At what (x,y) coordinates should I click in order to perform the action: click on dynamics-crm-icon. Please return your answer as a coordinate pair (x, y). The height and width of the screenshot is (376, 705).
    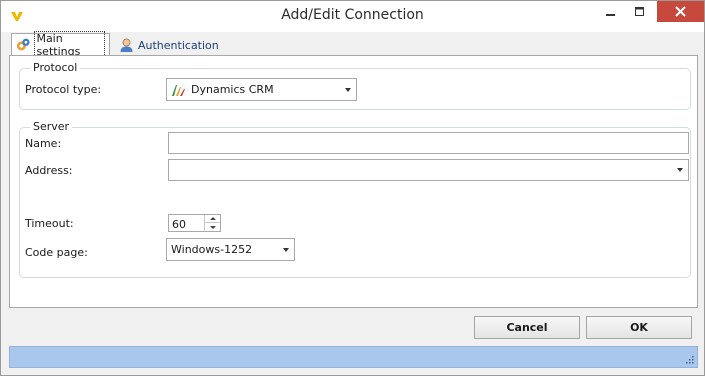
    Looking at the image, I should click on (178, 90).